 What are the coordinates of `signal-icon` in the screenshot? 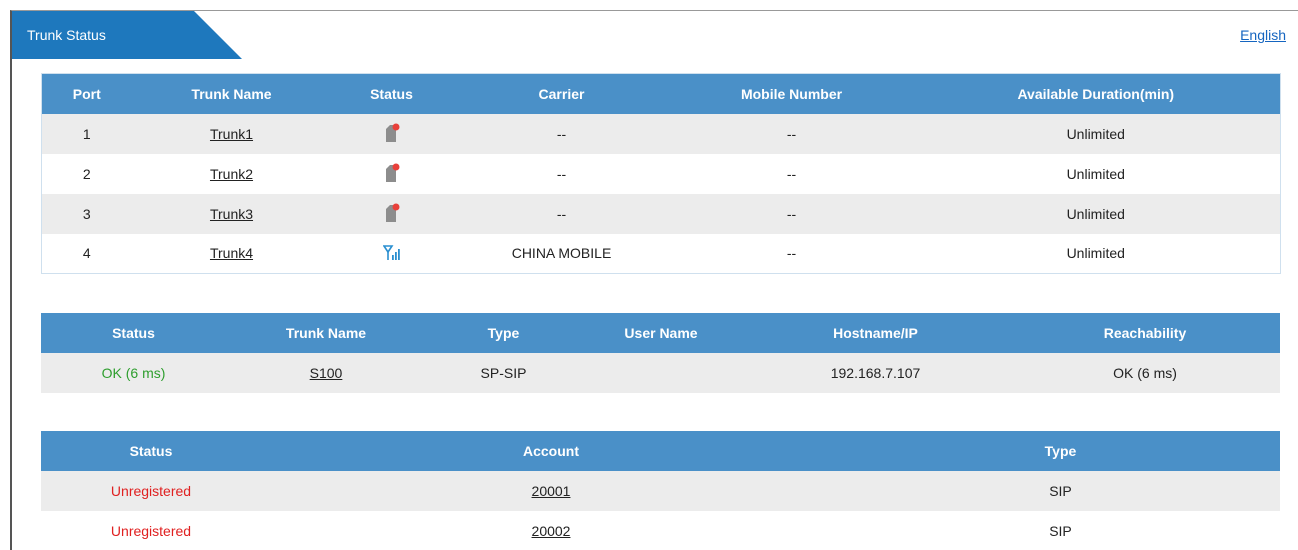 It's located at (391, 253).